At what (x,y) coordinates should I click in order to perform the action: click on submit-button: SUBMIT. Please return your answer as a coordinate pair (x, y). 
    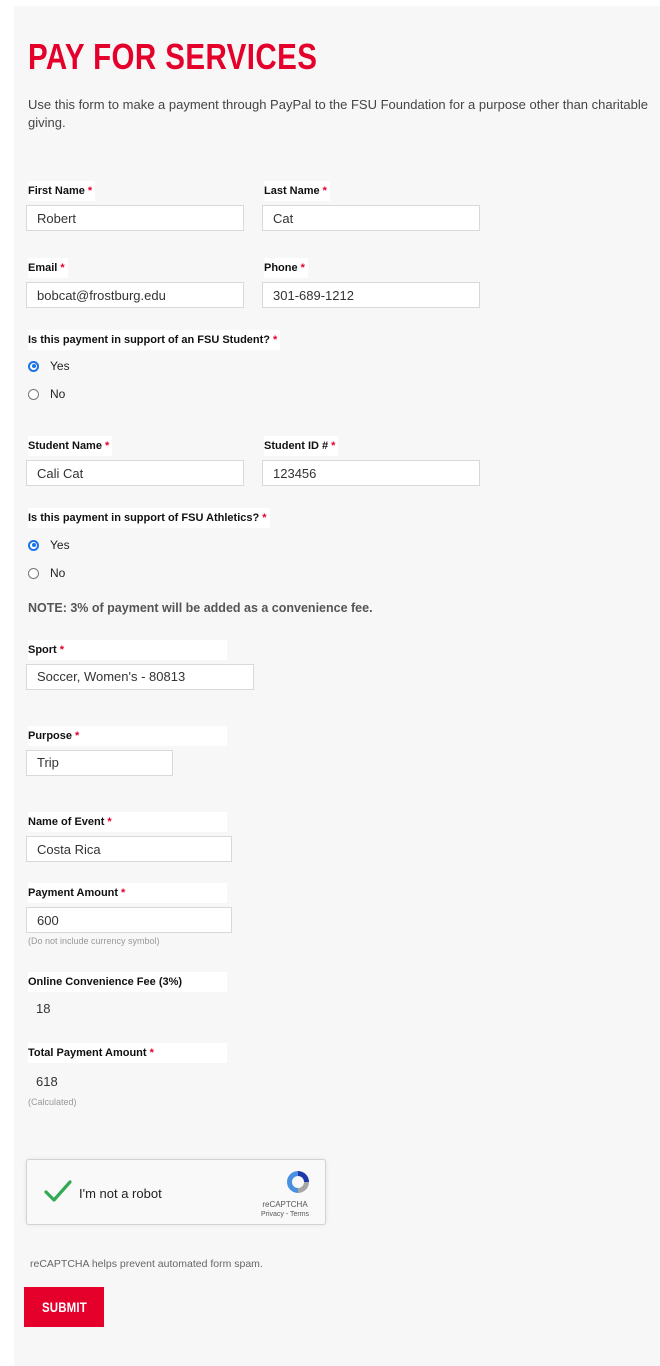
    Looking at the image, I should click on (64, 1307).